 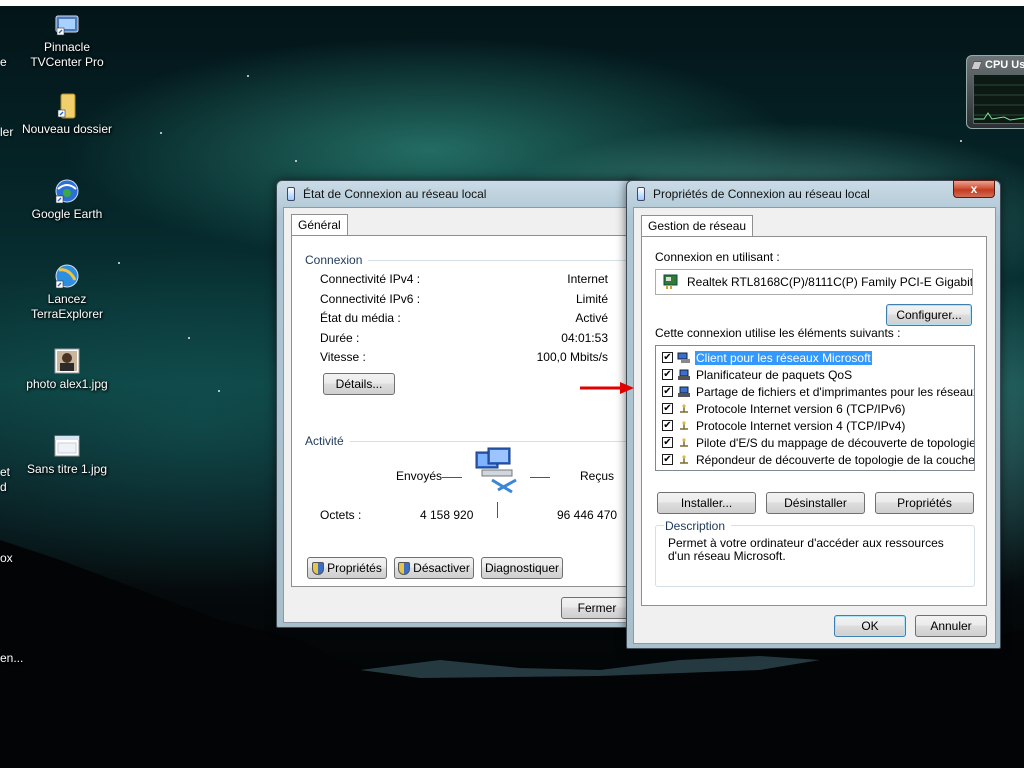 What do you see at coordinates (976, 65) in the screenshot?
I see `gadget-icon` at bounding box center [976, 65].